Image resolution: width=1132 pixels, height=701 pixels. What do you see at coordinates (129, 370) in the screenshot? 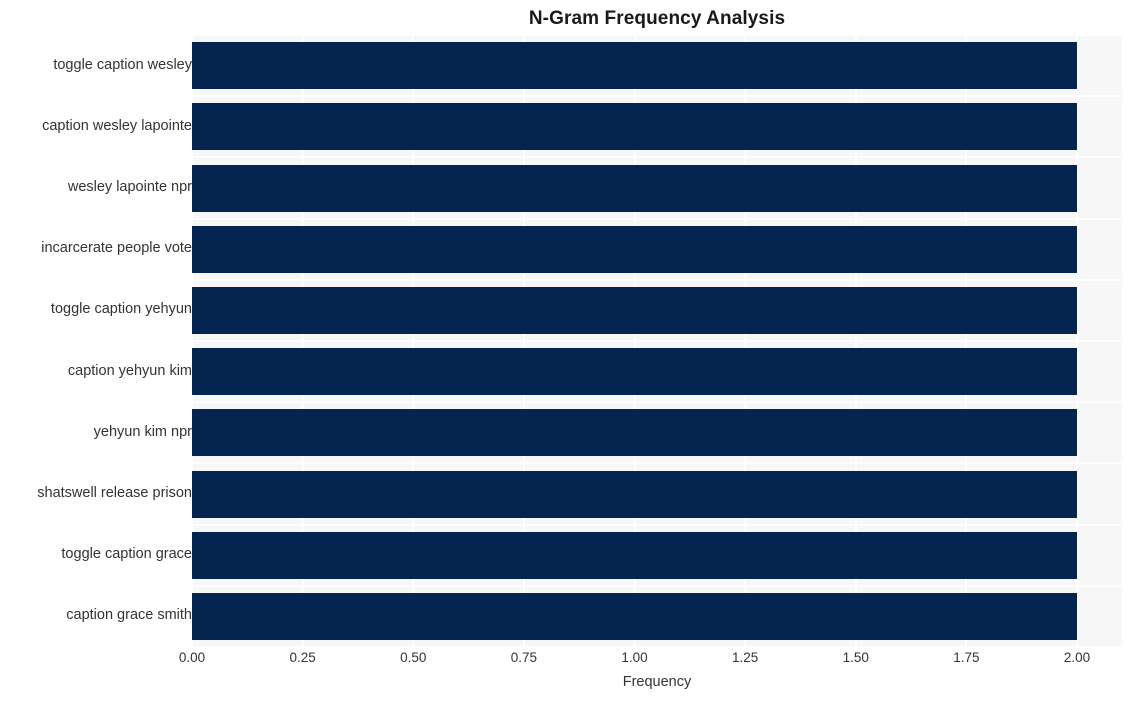
I see `y-tick-label: caption yehyun kim` at bounding box center [129, 370].